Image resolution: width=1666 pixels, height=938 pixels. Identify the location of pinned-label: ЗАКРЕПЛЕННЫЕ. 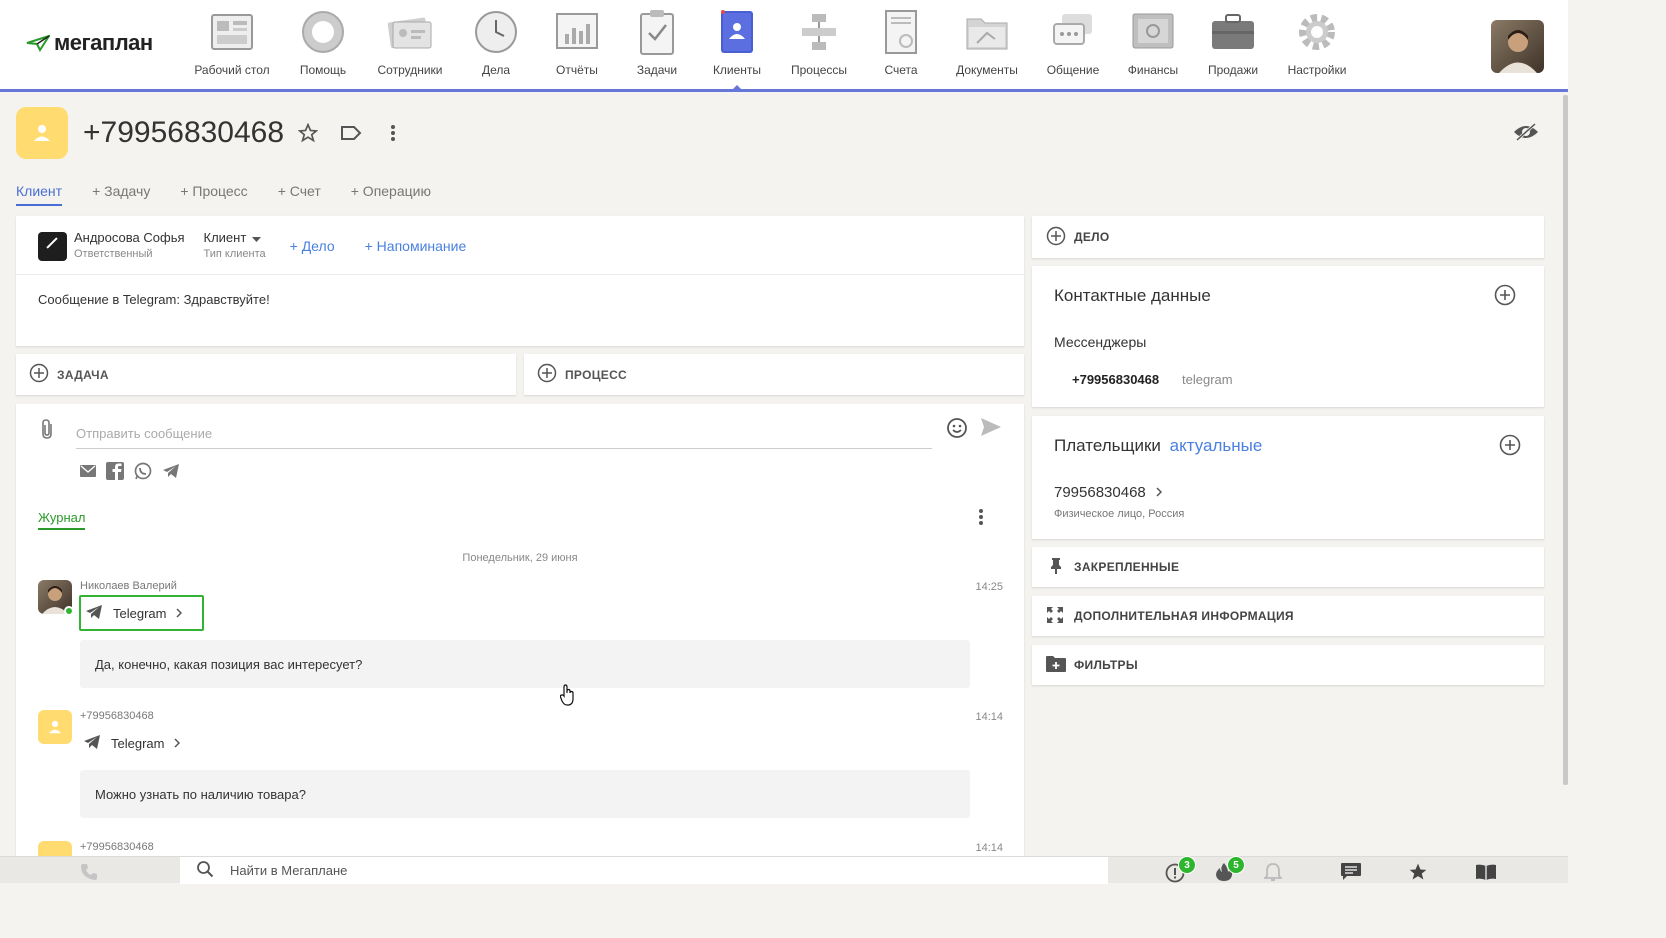
(1127, 567).